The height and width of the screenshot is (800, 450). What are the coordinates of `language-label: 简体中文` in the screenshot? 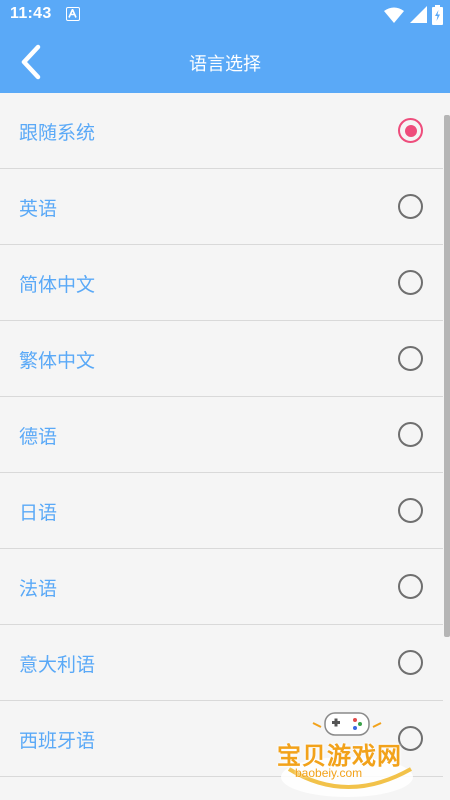 It's located at (57, 285).